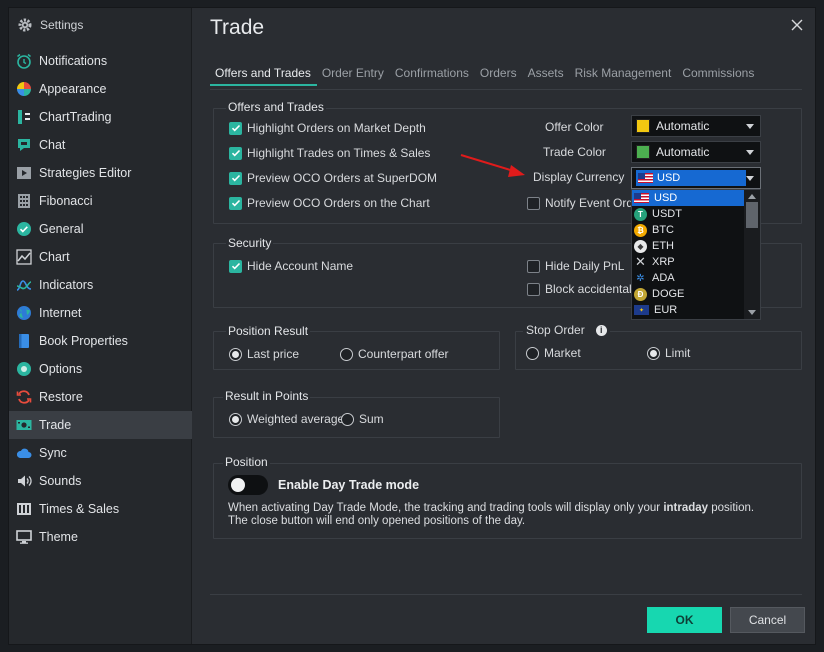 The image size is (824, 652). I want to click on radio-sum: Sum, so click(362, 419).